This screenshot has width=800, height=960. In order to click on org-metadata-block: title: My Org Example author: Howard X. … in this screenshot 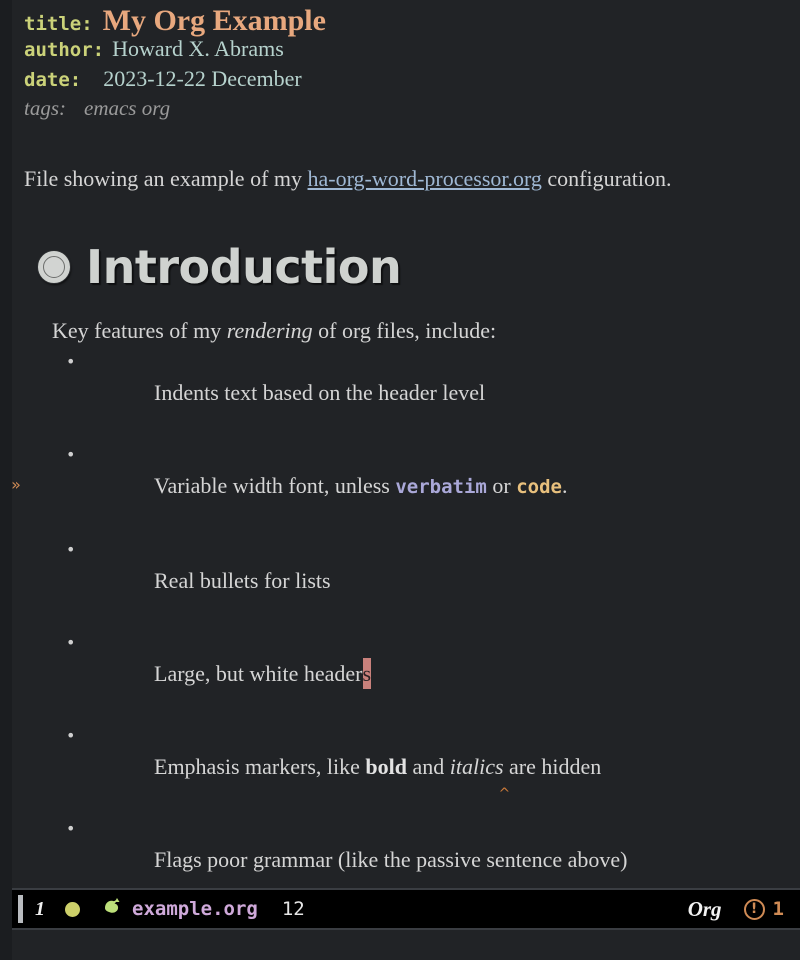, I will do `click(412, 63)`.